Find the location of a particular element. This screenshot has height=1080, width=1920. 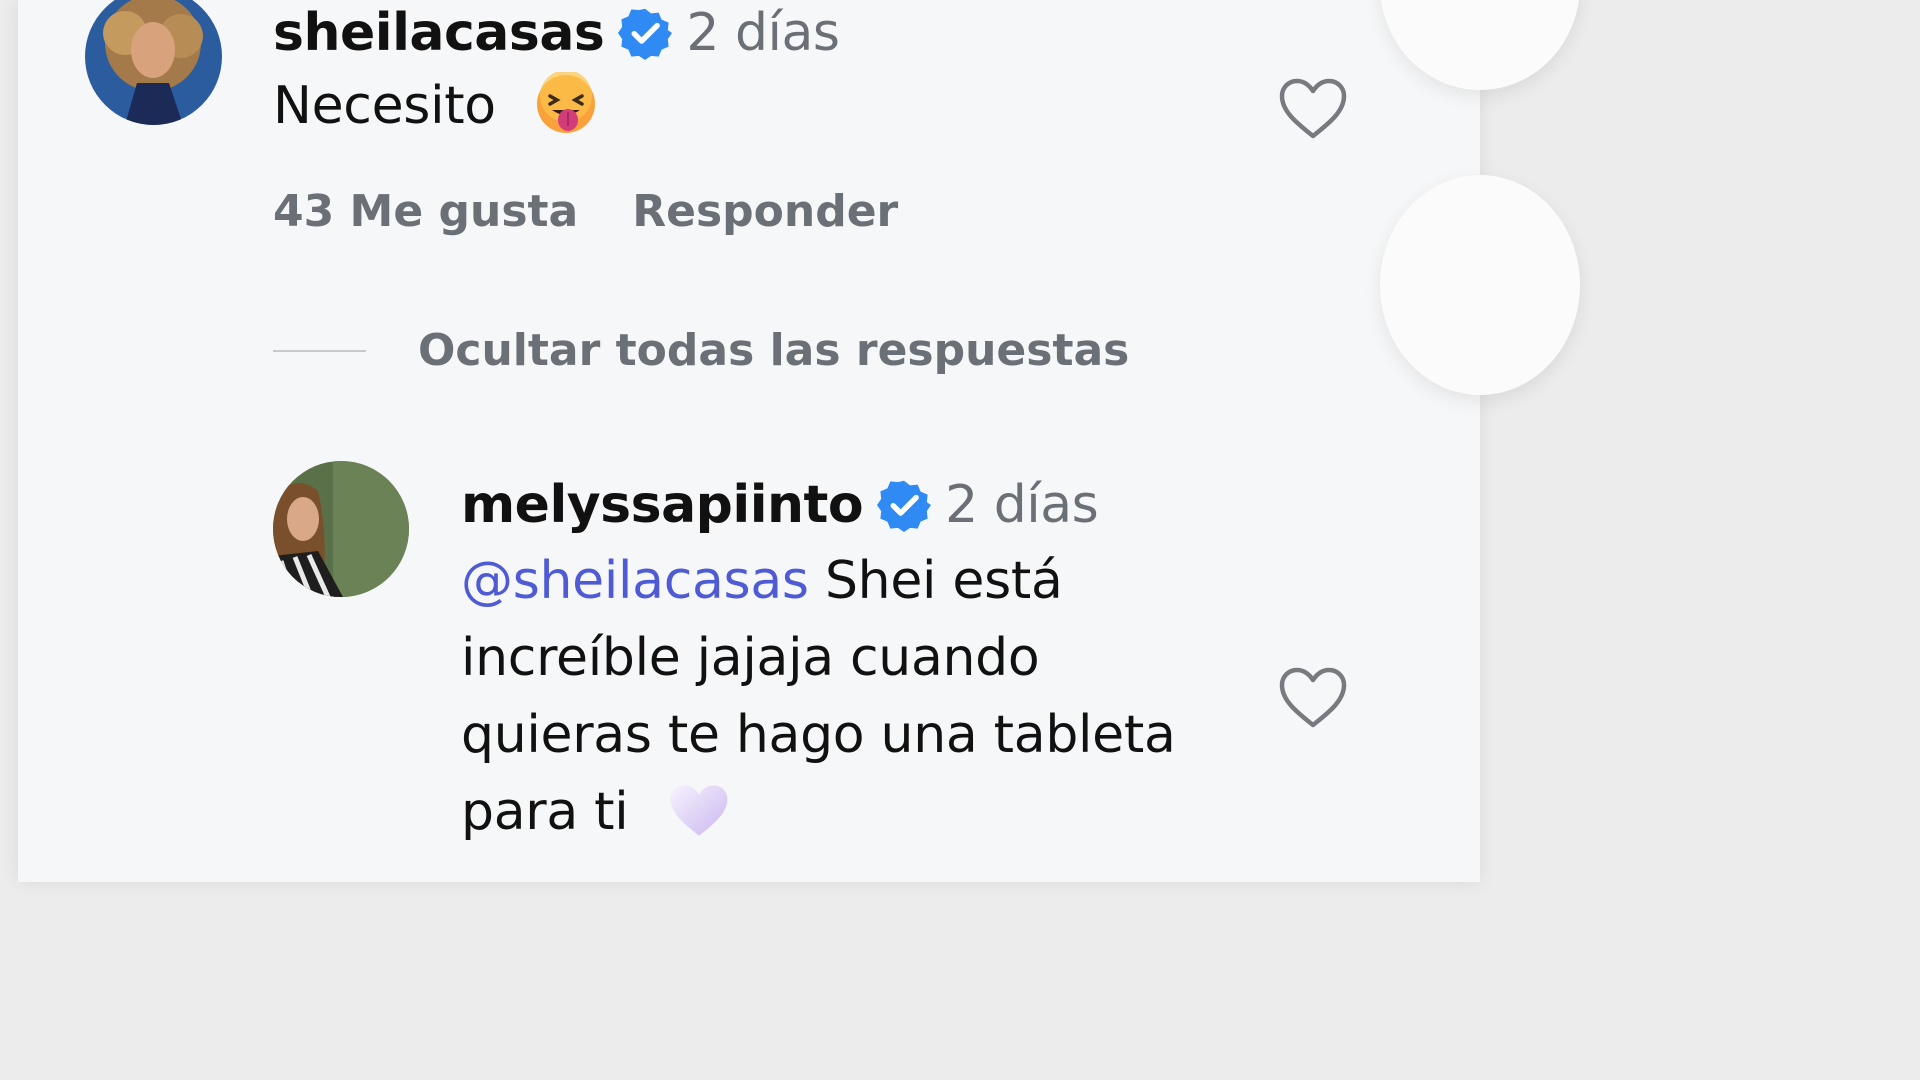

reply-line-3: quieras te hago una tableta is located at coordinates (818, 735).